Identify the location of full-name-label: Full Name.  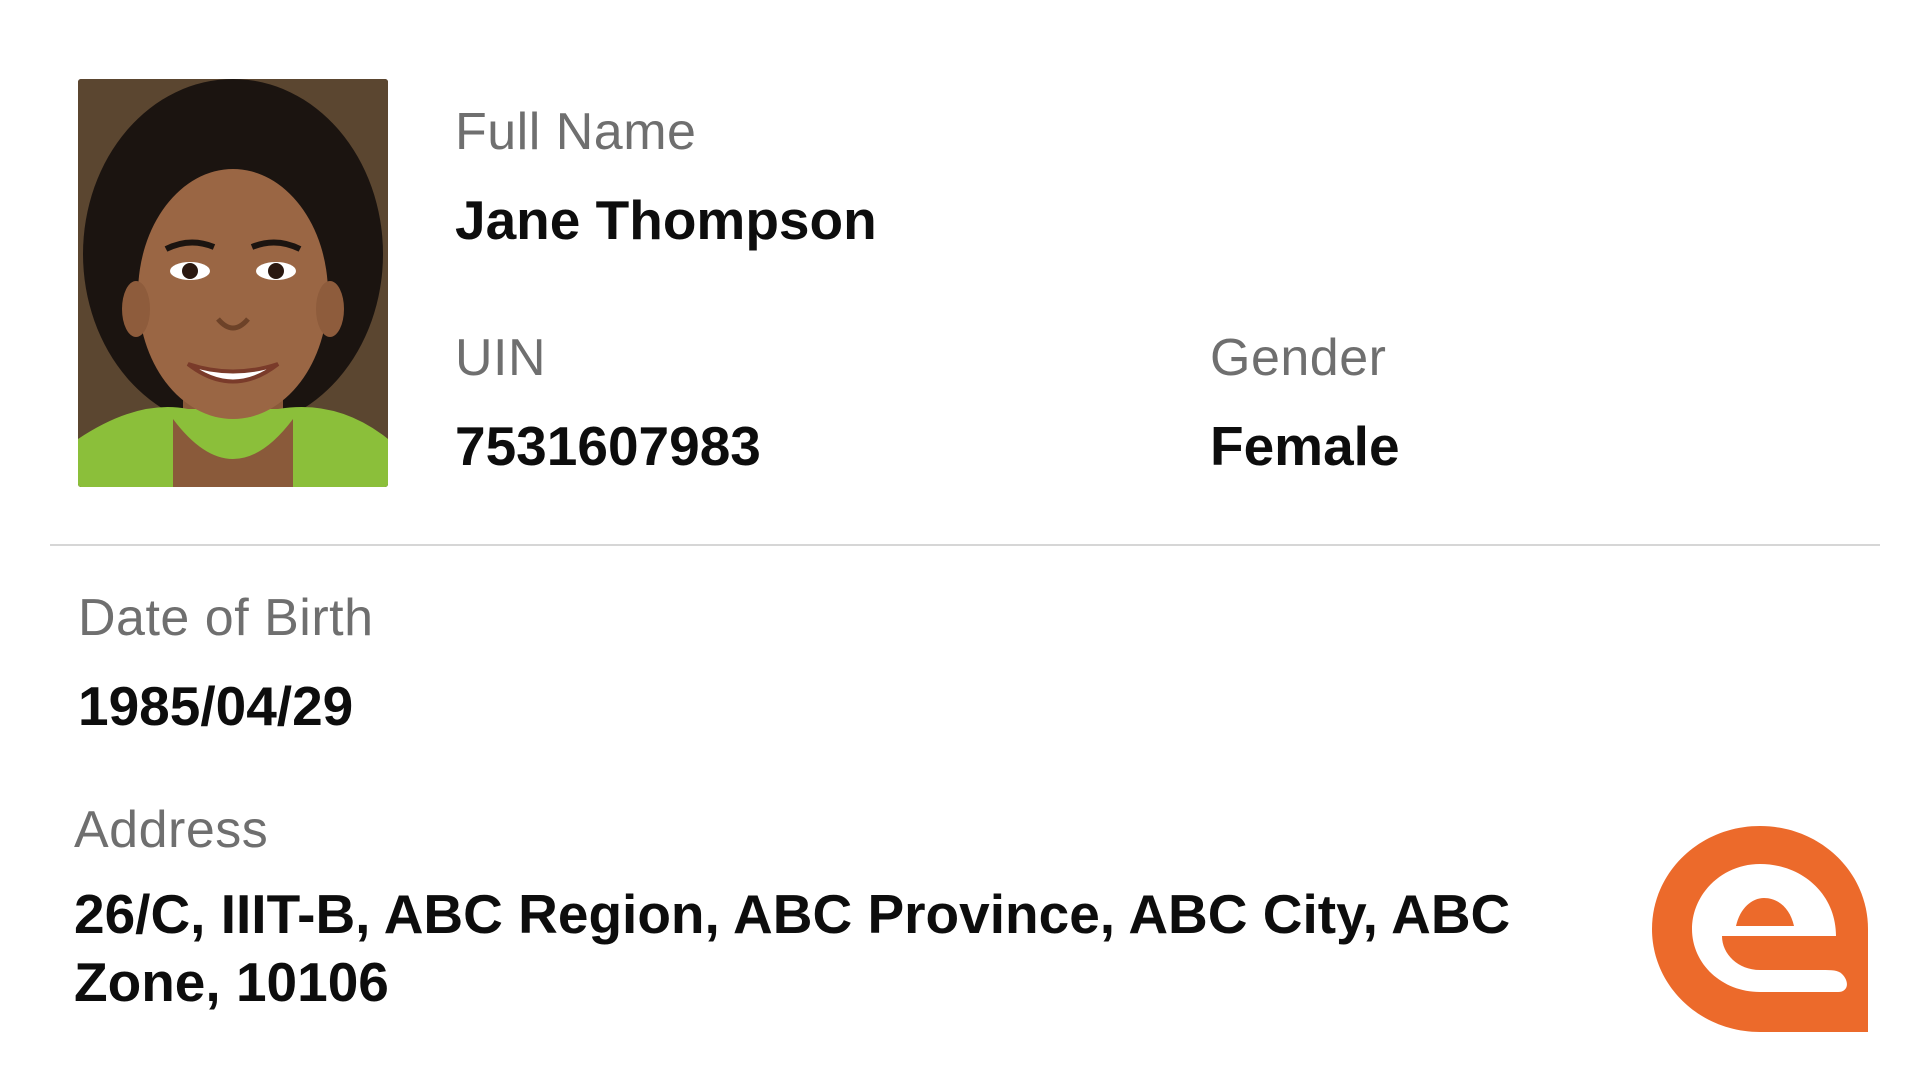
(576, 132).